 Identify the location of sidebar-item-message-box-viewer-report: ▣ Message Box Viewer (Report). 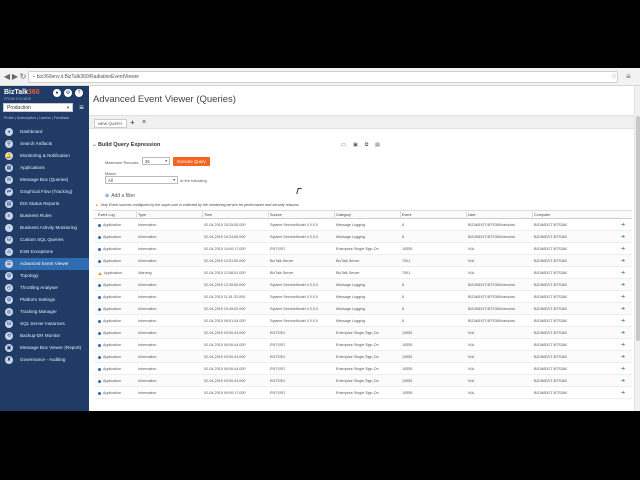
(44, 348).